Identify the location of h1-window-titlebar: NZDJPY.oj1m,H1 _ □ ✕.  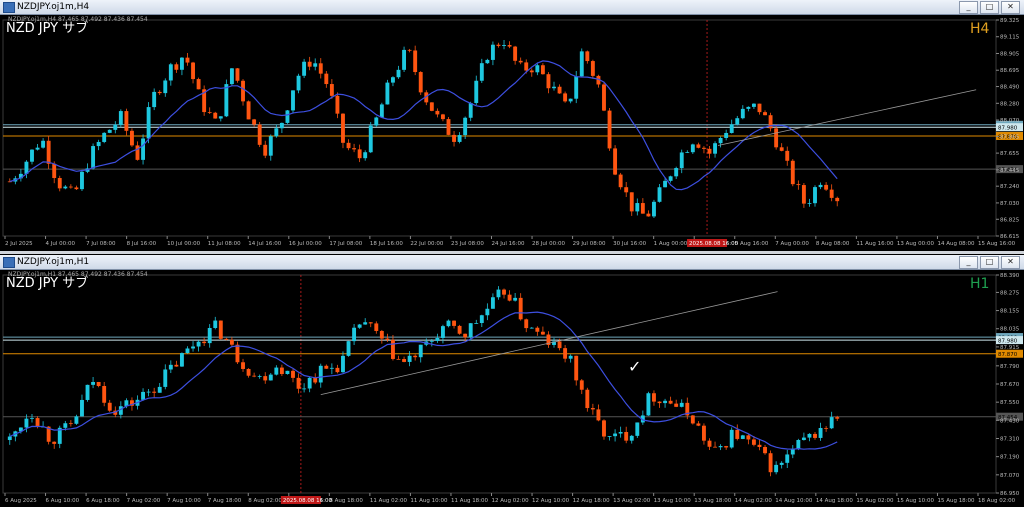
(512, 262).